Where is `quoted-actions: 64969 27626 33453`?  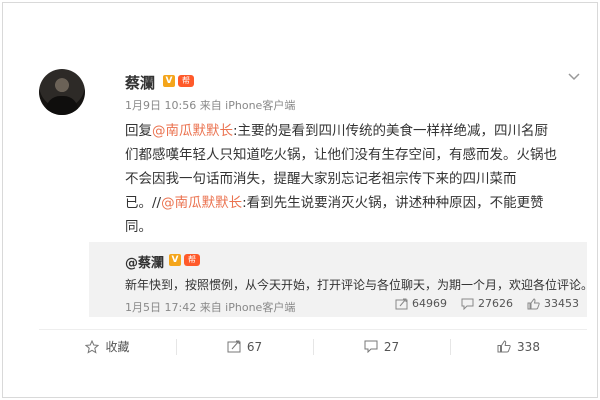 quoted-actions: 64969 27626 33453 is located at coordinates (487, 303).